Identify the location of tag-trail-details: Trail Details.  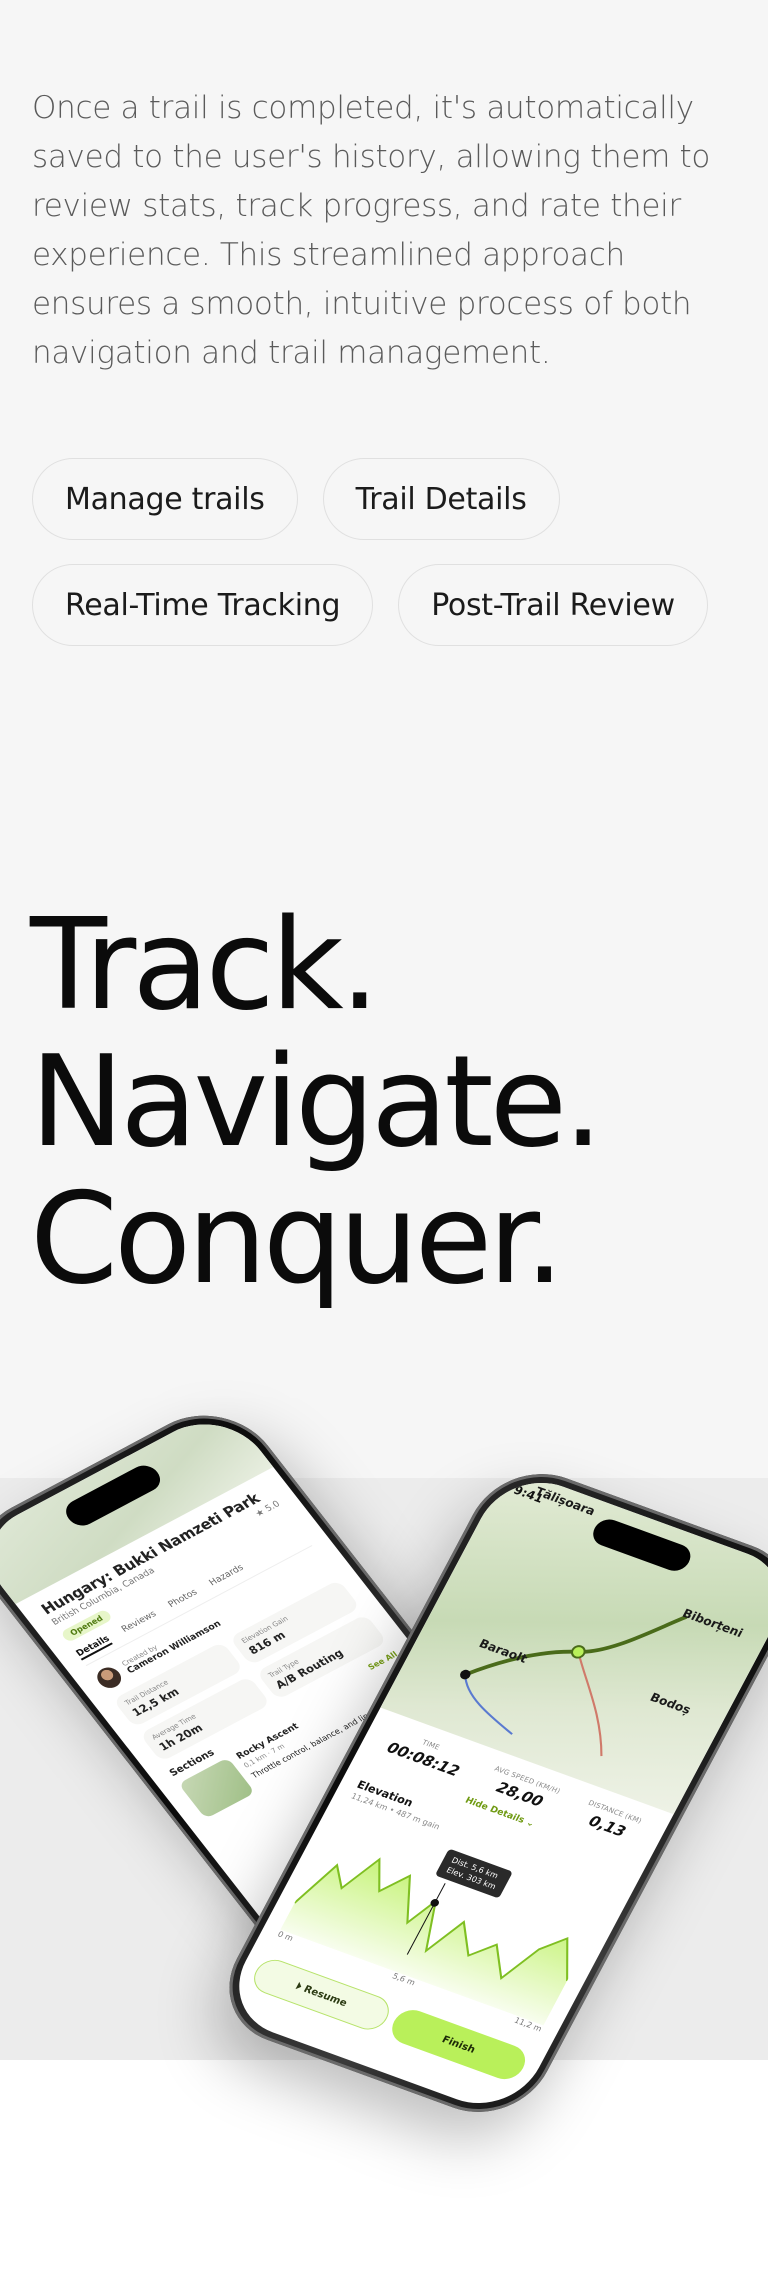
(441, 499).